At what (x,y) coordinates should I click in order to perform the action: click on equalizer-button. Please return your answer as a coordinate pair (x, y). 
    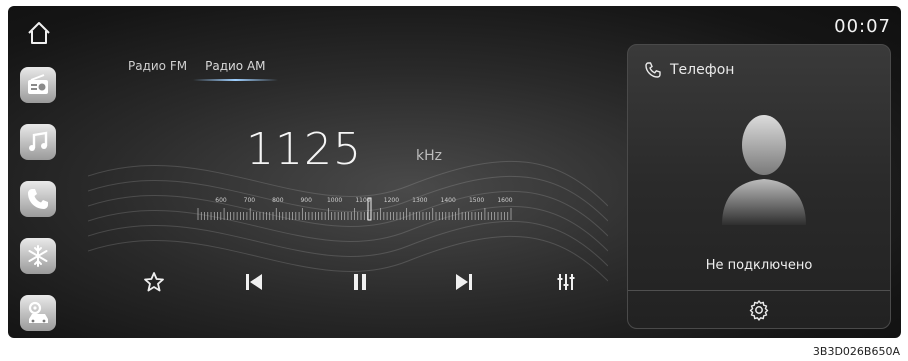
    Looking at the image, I should click on (566, 282).